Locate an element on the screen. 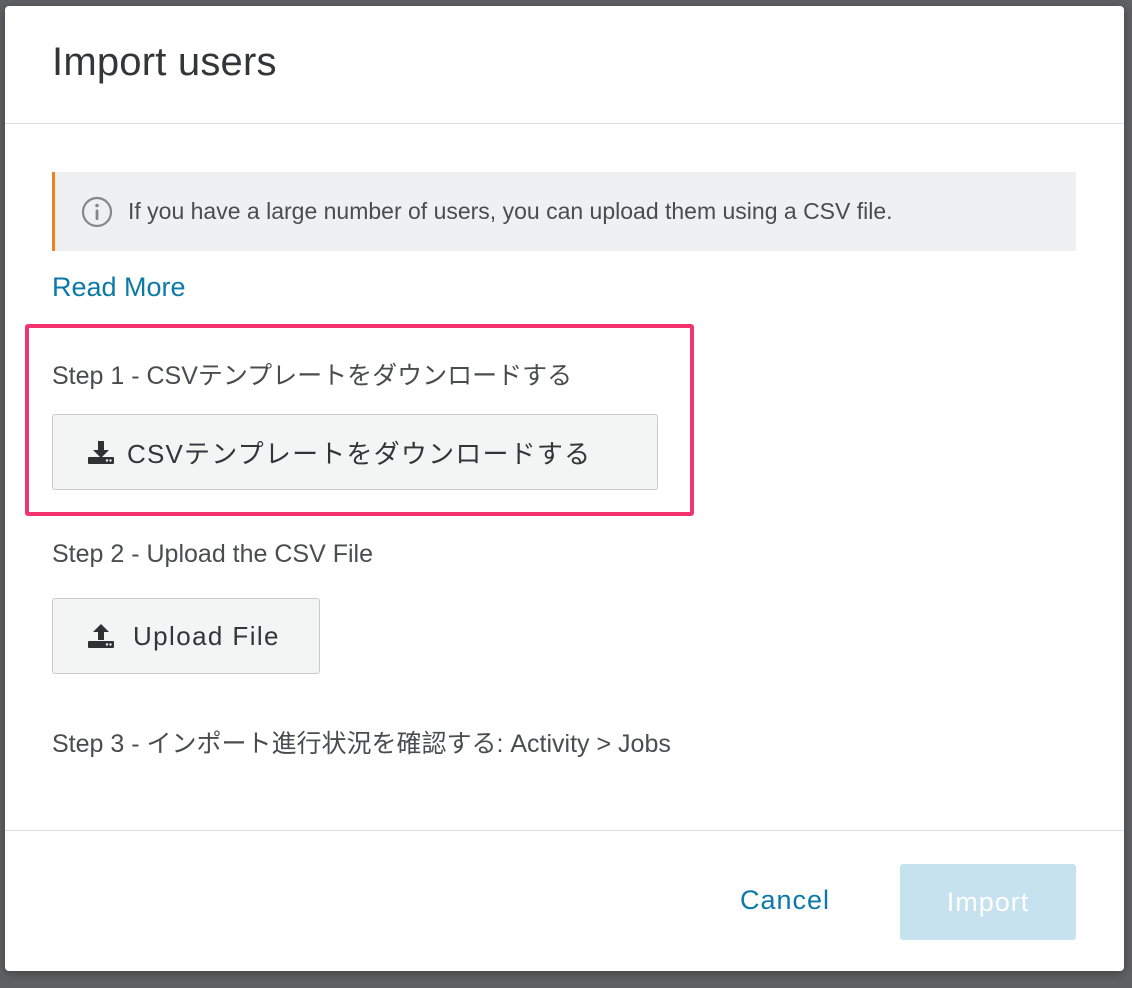 The width and height of the screenshot is (1132, 988). download-icon is located at coordinates (101, 452).